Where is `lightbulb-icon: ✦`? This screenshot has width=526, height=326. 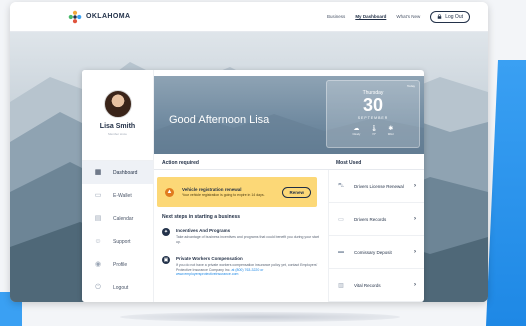
lightbulb-icon: ✦ is located at coordinates (166, 232).